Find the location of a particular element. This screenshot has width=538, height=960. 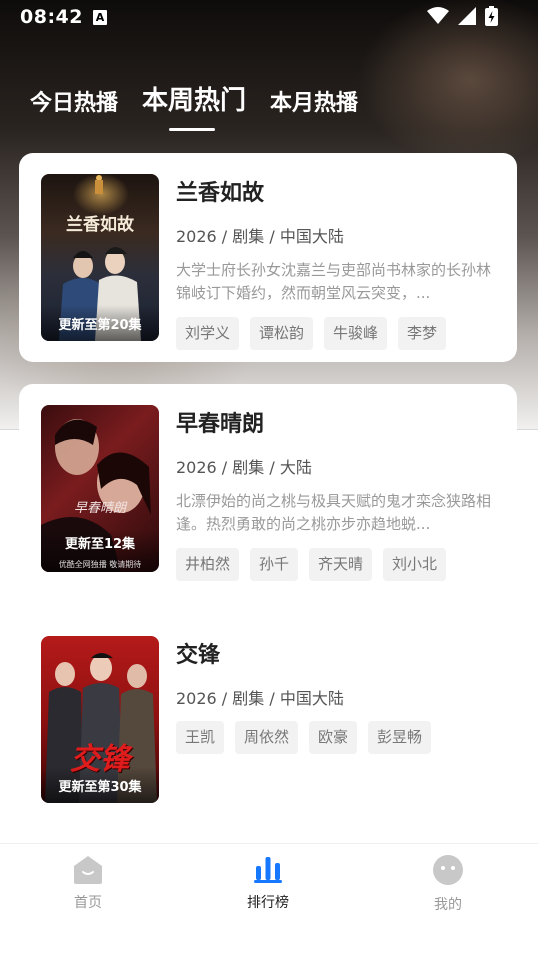

actor-list: 王凯 周依然 欧豪 彭昱畅 is located at coordinates (335, 737).